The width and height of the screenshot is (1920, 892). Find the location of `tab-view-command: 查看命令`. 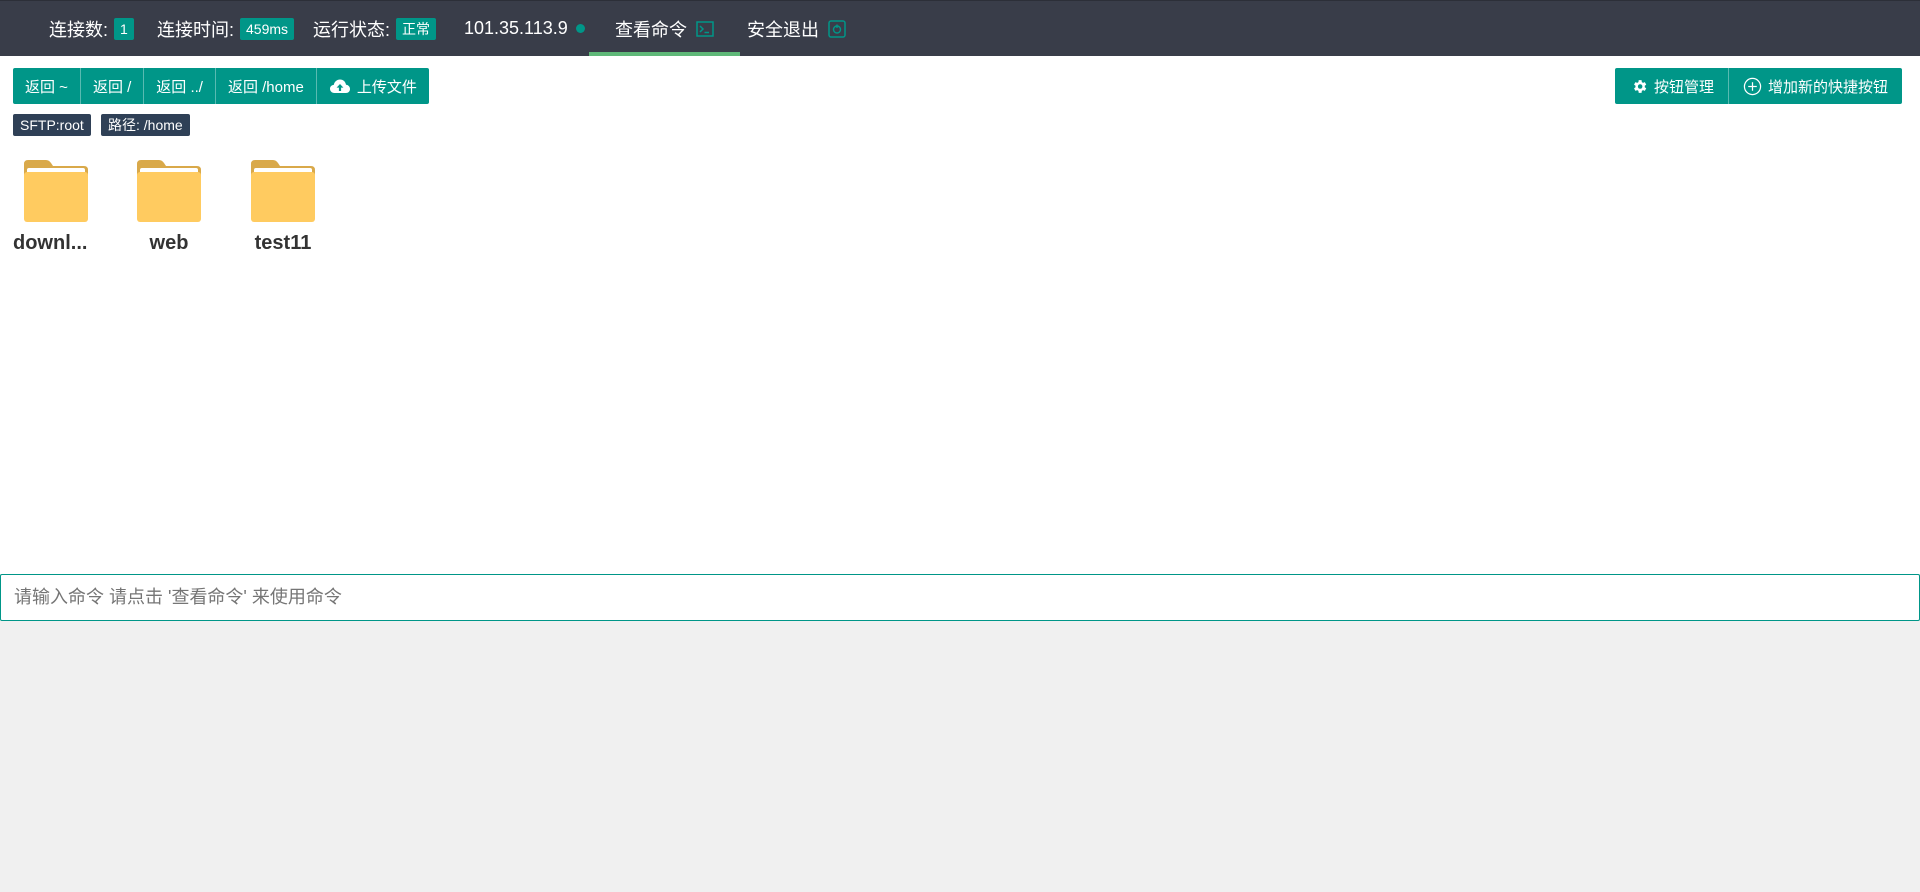

tab-view-command: 查看命令 is located at coordinates (664, 29).